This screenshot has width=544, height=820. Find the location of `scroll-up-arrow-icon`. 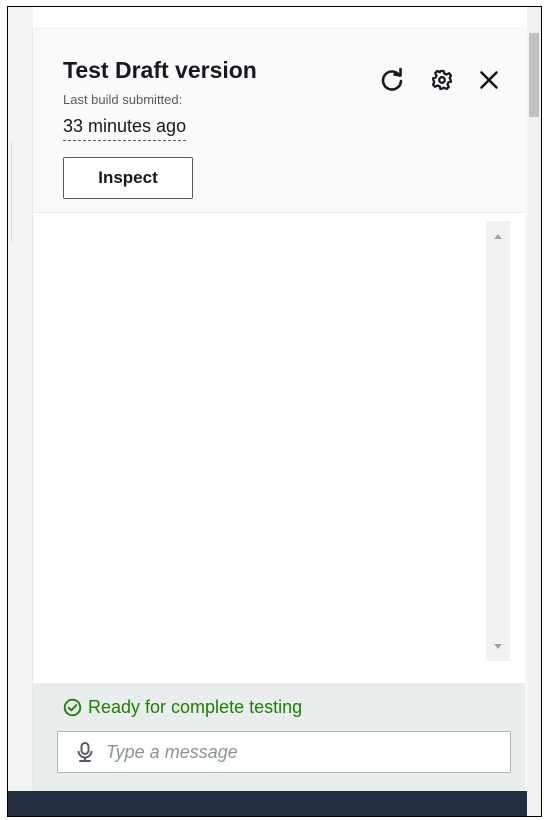

scroll-up-arrow-icon is located at coordinates (498, 236).